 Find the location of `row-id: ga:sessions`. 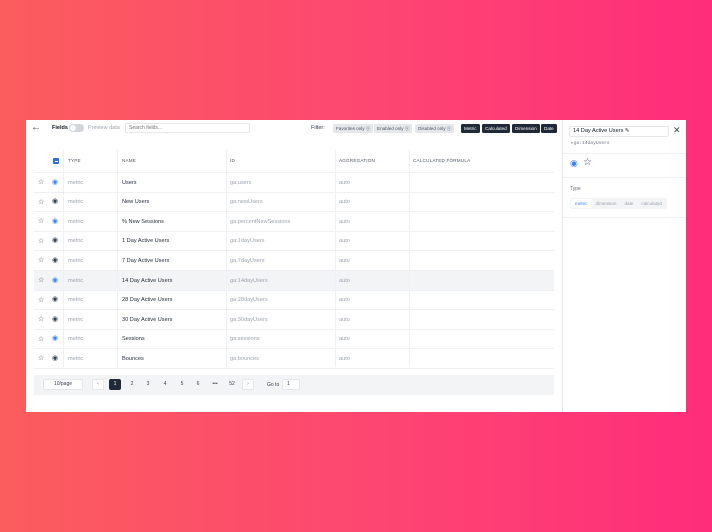

row-id: ga:sessions is located at coordinates (245, 339).